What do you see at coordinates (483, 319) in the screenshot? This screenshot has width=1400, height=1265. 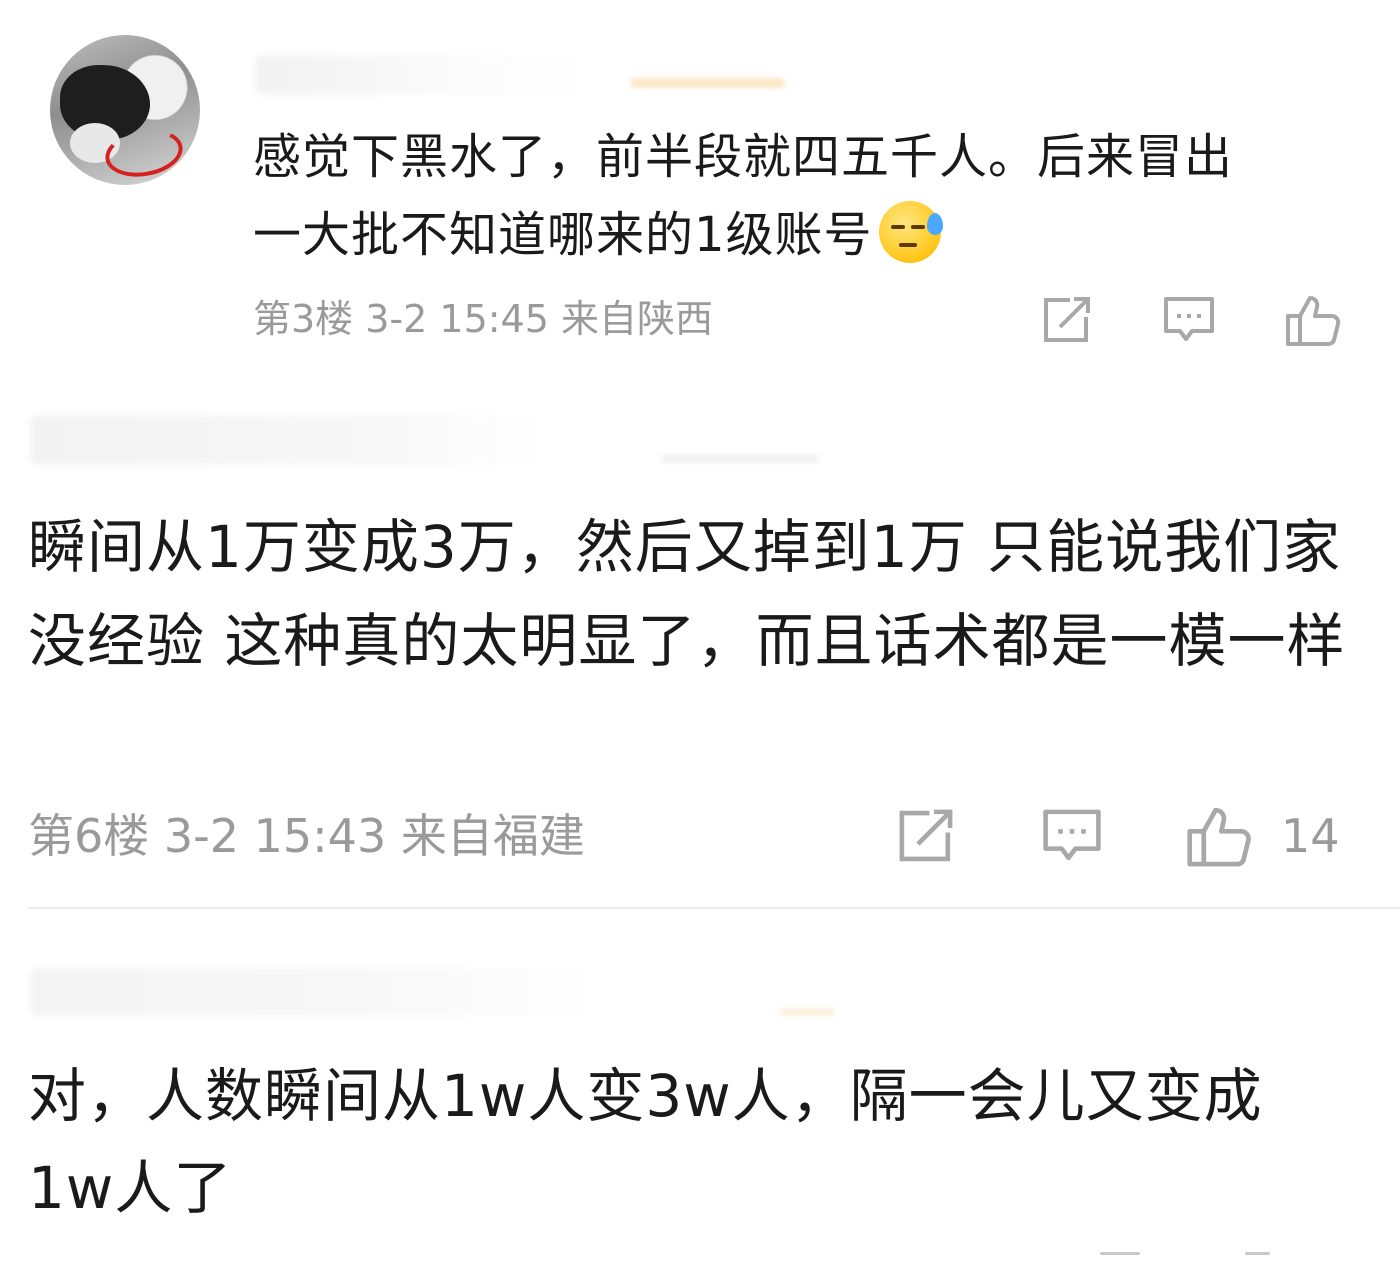 I see `comment-meta: 第3楼 3-2 15:45 来自陕西` at bounding box center [483, 319].